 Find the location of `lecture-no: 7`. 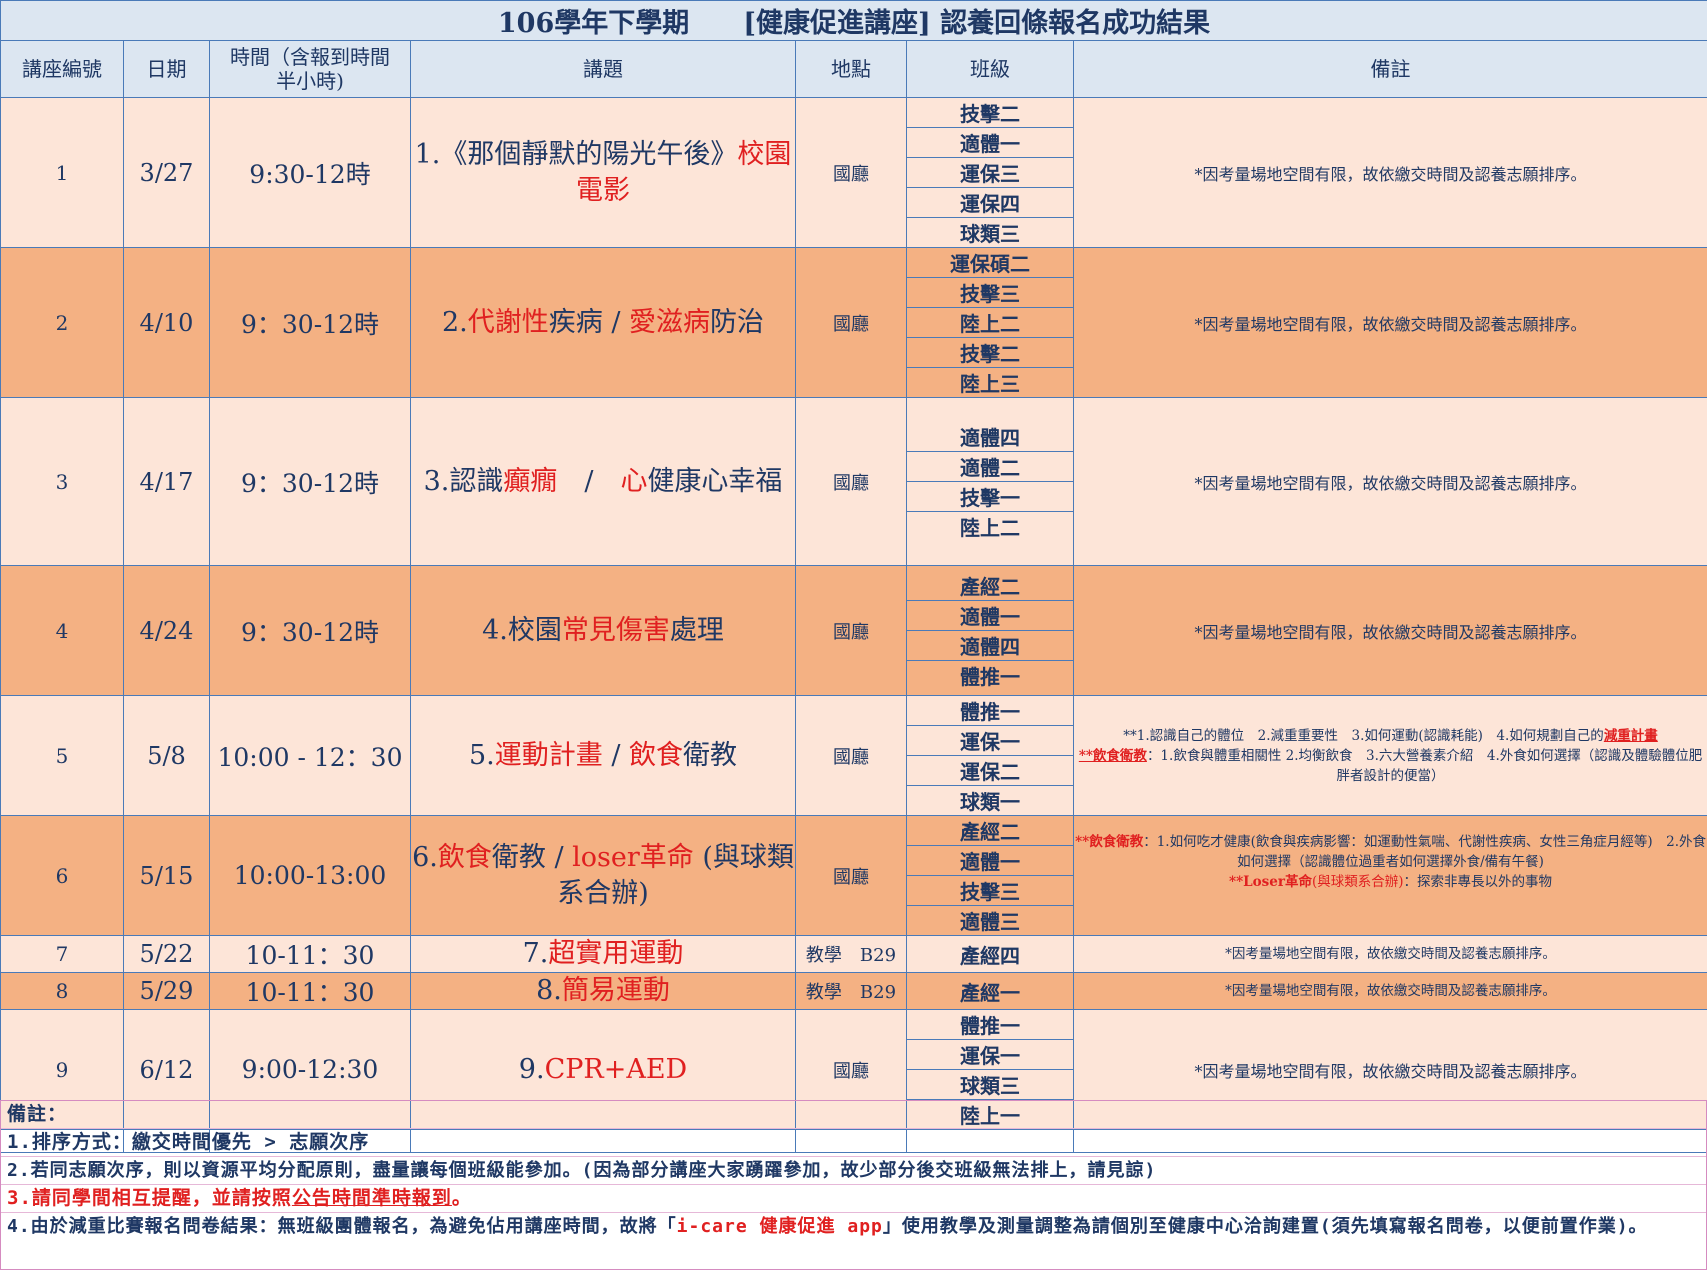

lecture-no: 7 is located at coordinates (62, 954).